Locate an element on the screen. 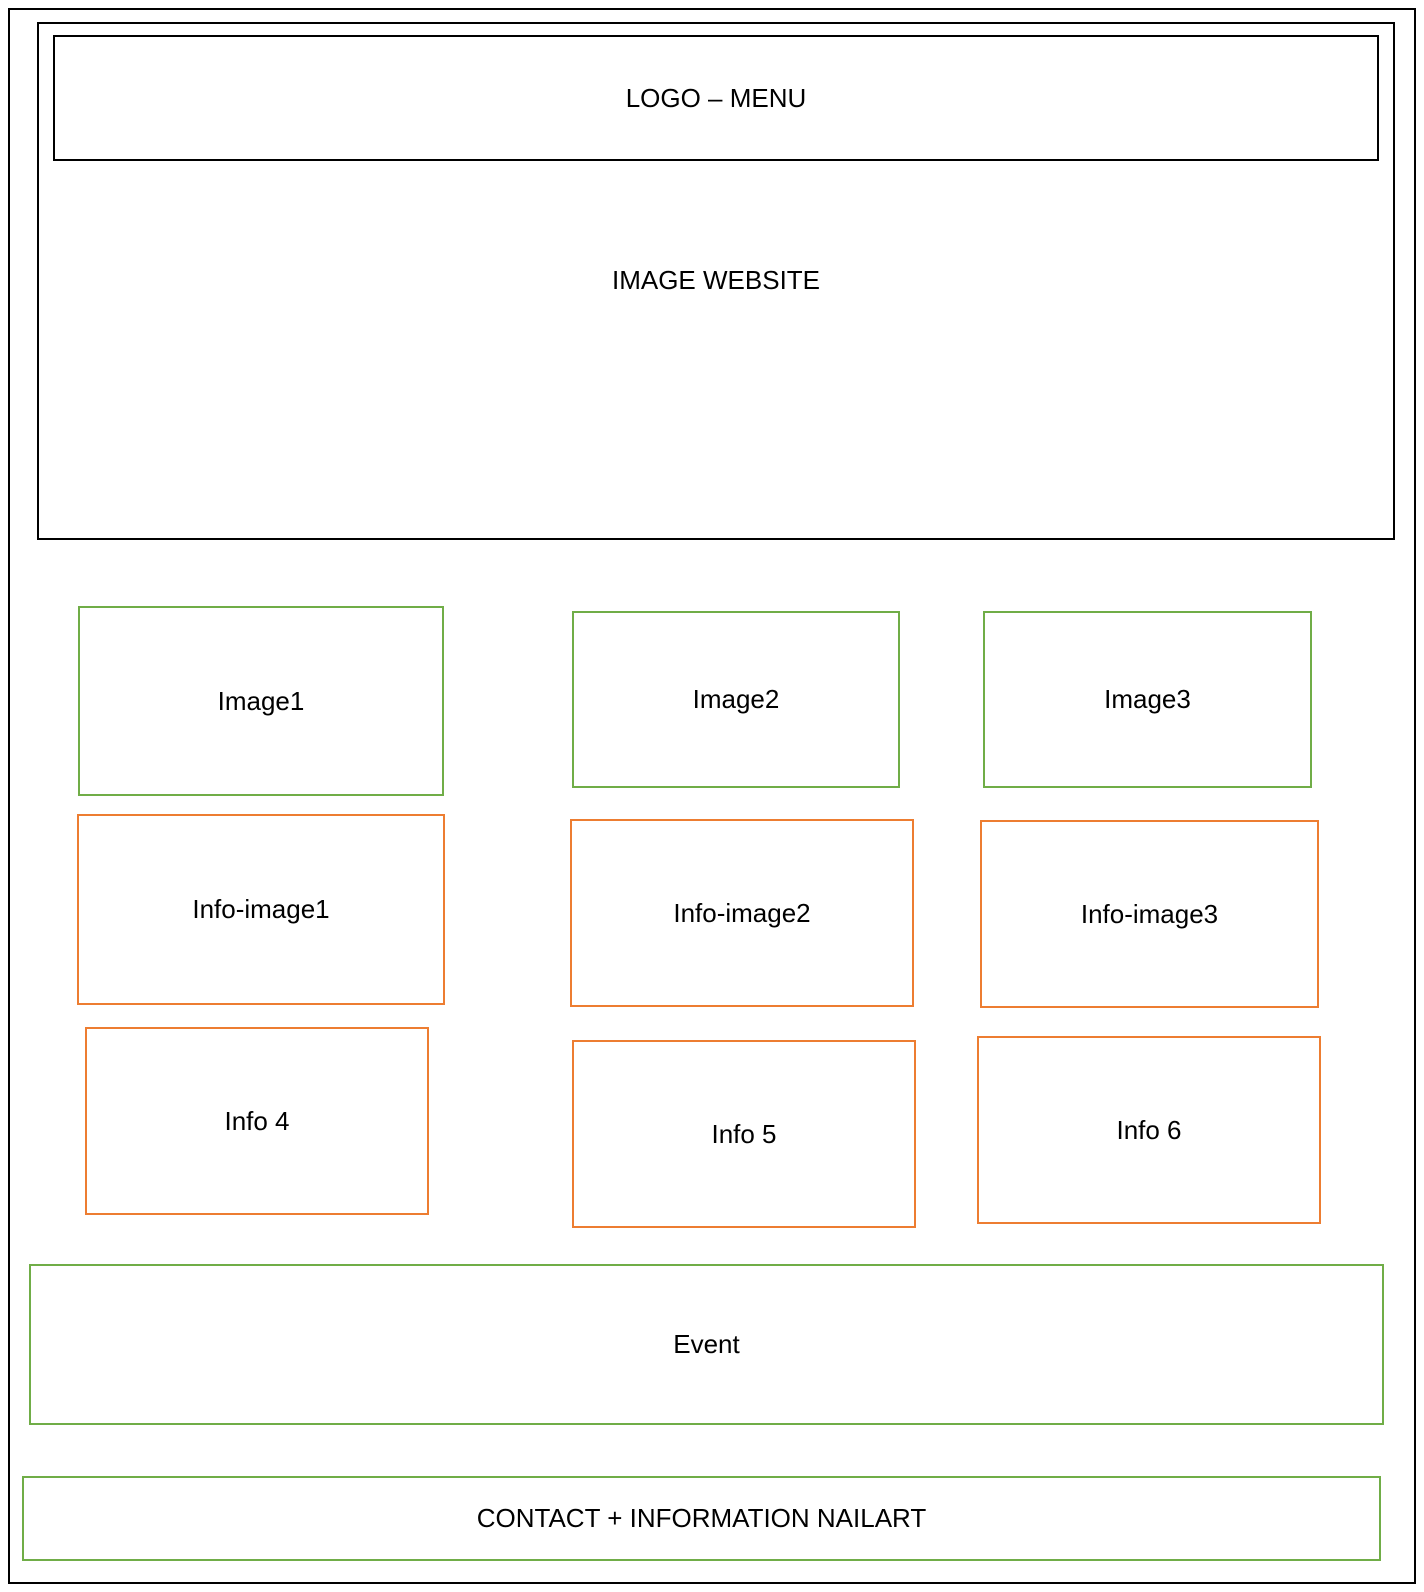 This screenshot has width=1424, height=1592. hero-image-label: IMAGE WEBSITE is located at coordinates (716, 280).